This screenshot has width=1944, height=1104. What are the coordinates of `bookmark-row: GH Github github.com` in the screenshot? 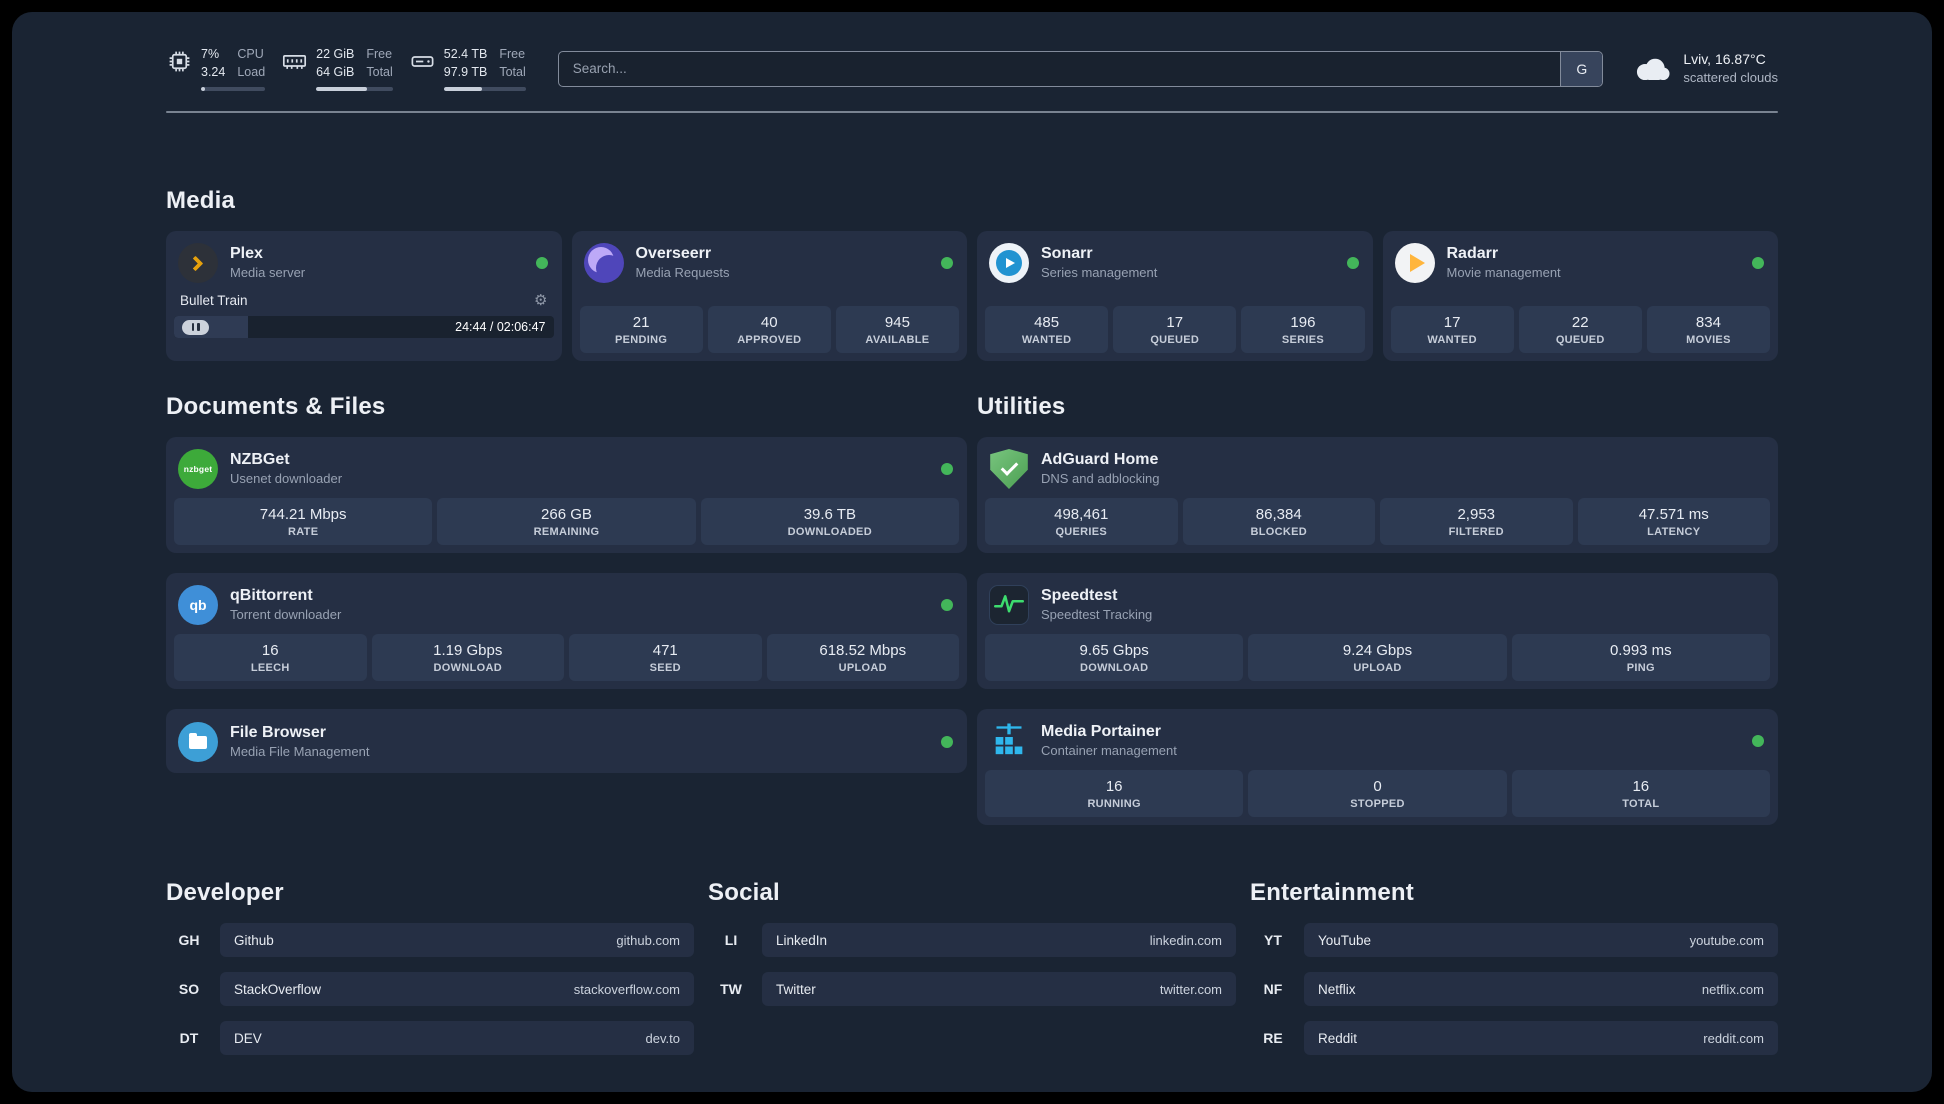 It's located at (430, 940).